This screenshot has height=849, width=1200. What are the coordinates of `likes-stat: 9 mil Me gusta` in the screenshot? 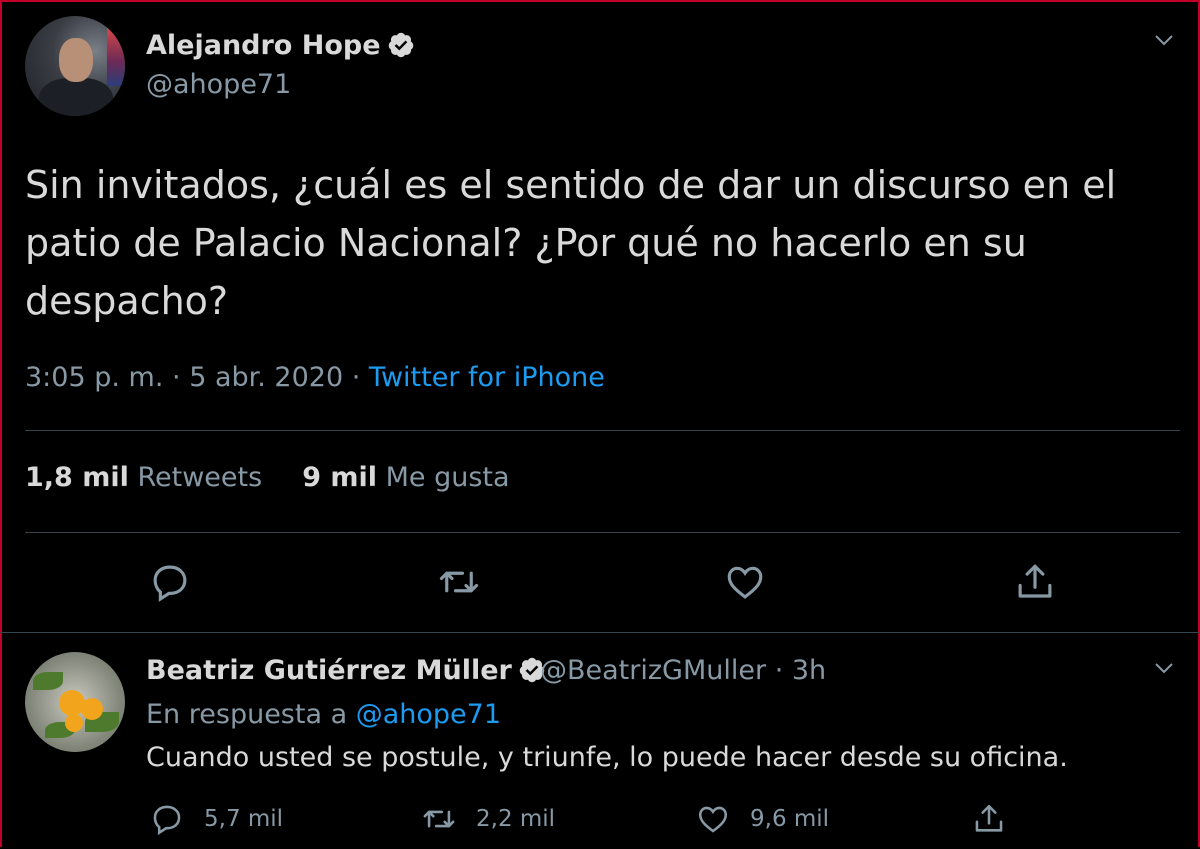 It's located at (405, 477).